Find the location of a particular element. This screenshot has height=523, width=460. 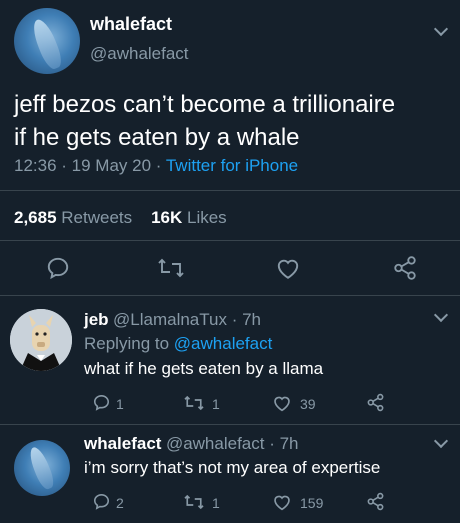

reply-text: what if he gets eaten by a llama is located at coordinates (204, 368).